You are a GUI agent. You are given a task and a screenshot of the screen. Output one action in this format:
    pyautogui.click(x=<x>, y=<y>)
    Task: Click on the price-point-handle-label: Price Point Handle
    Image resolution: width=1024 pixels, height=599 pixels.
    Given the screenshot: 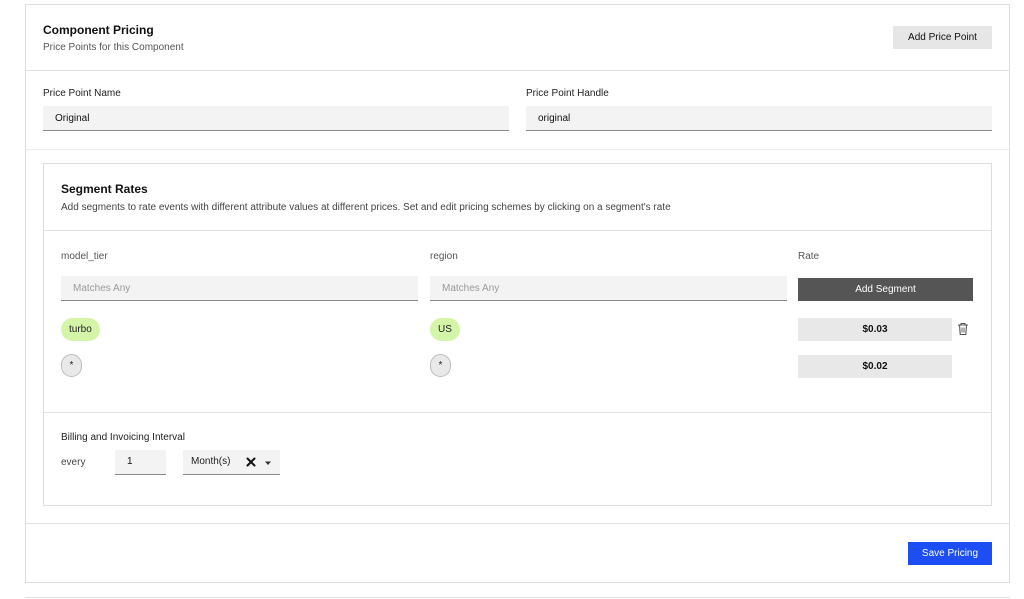 What is the action you would take?
    pyautogui.click(x=567, y=93)
    